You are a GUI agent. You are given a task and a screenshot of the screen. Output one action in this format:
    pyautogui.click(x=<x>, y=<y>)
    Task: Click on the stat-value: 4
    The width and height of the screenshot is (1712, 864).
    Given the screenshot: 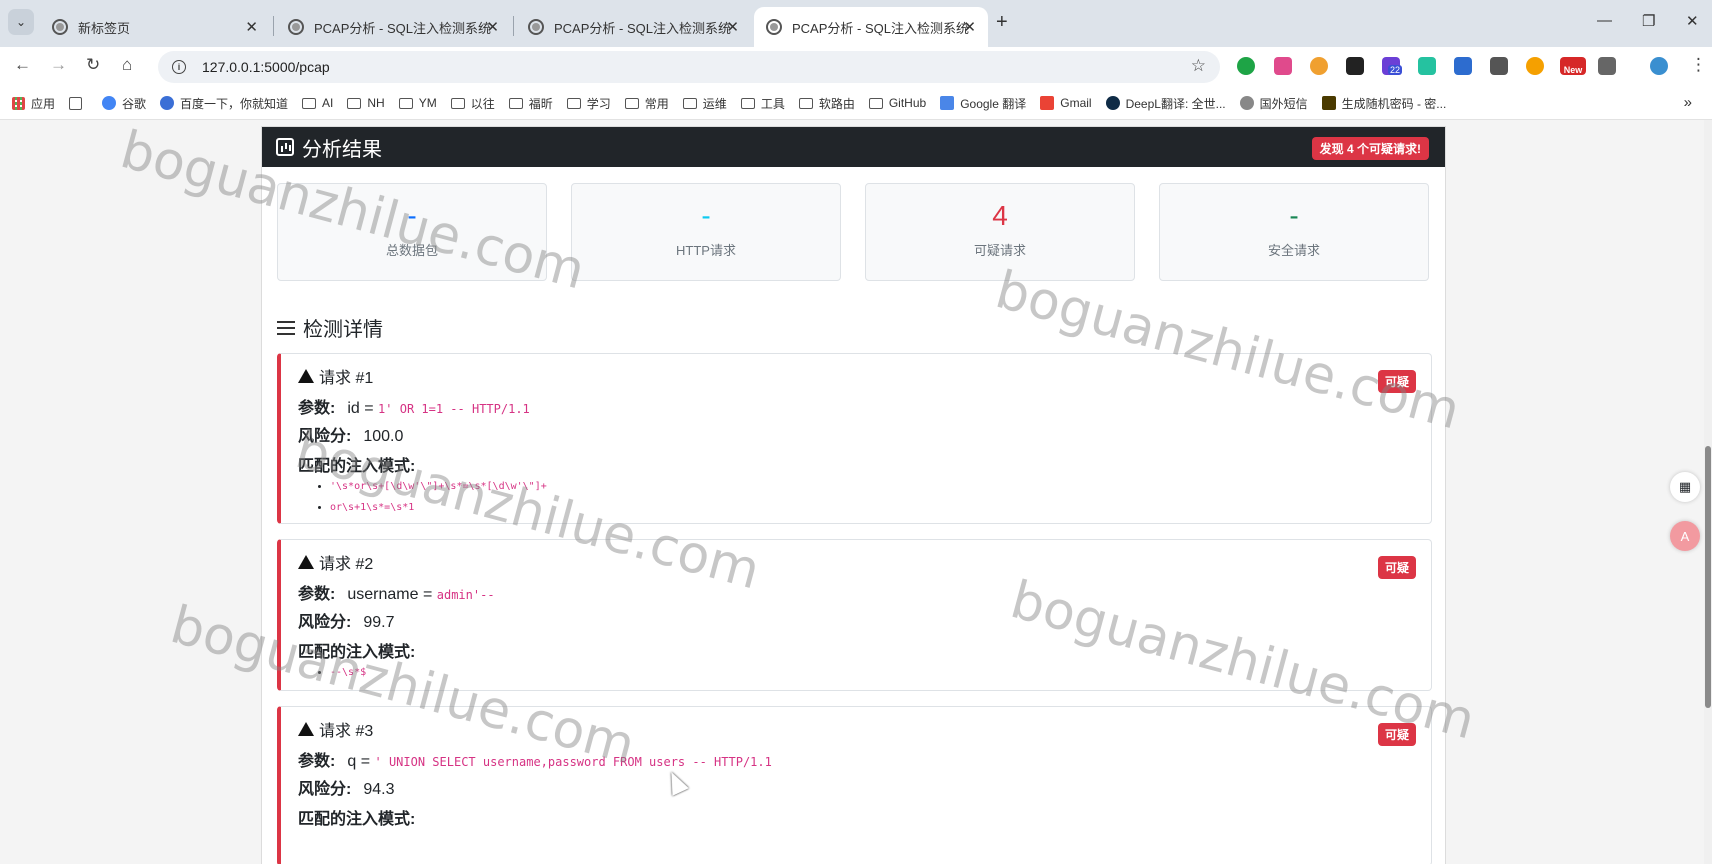 What is the action you would take?
    pyautogui.click(x=1000, y=215)
    